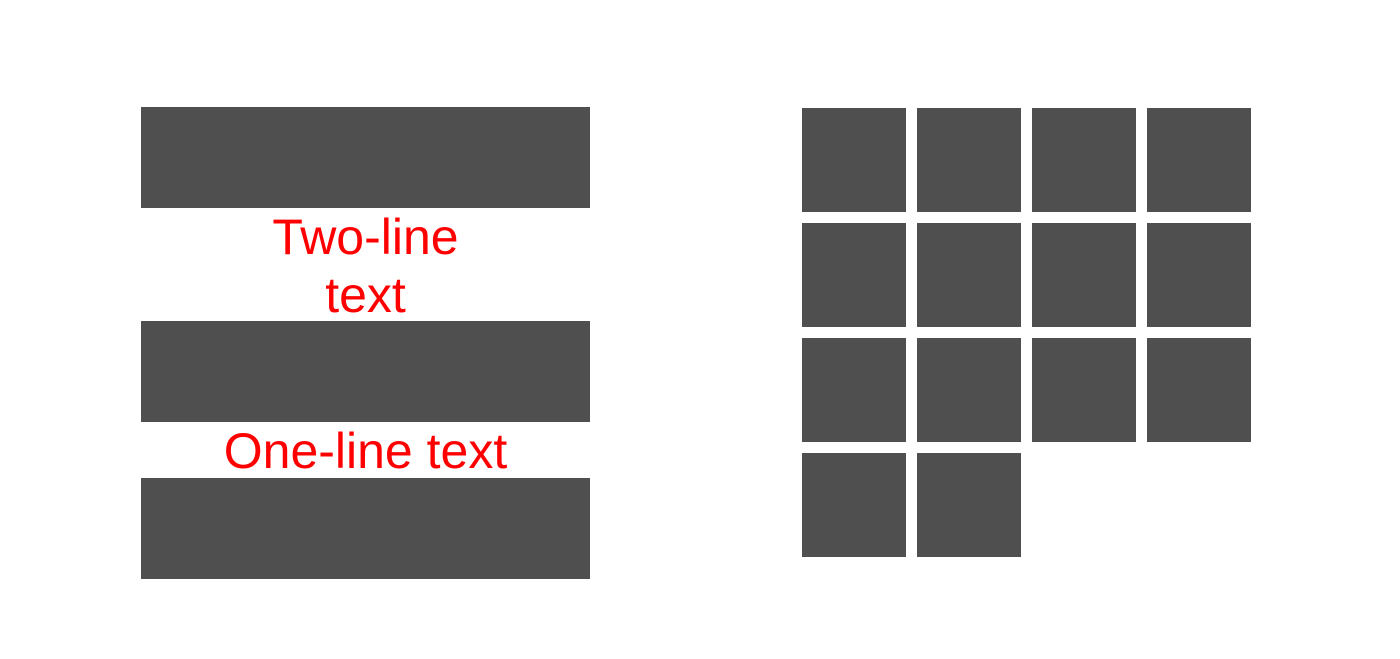  I want to click on two-line-label: Two-line text, so click(365, 266).